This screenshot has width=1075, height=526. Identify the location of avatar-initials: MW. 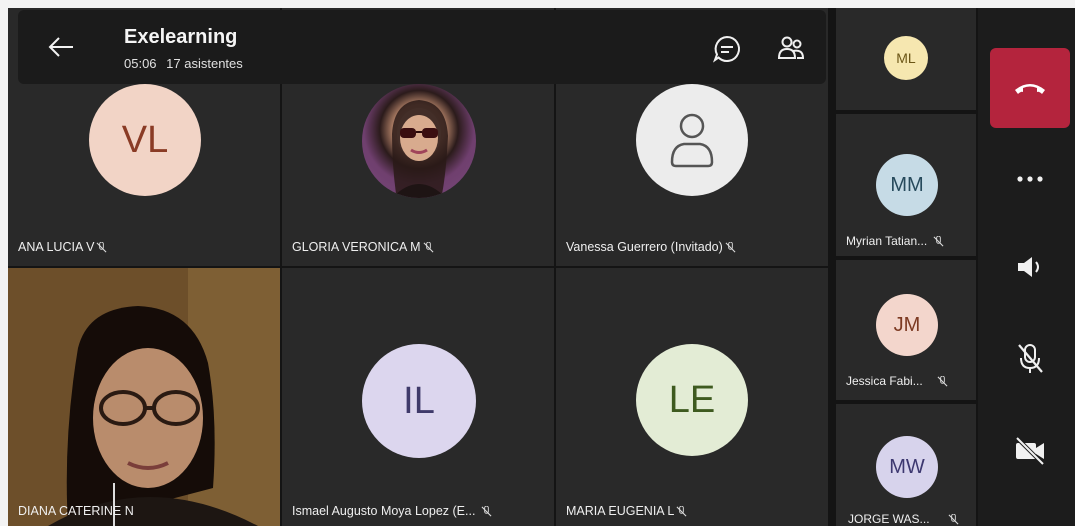
(907, 466).